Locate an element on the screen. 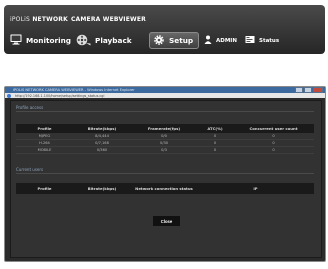 The width and height of the screenshot is (328, 269). menu-monitoring-label: Monitoring is located at coordinates (48, 40).